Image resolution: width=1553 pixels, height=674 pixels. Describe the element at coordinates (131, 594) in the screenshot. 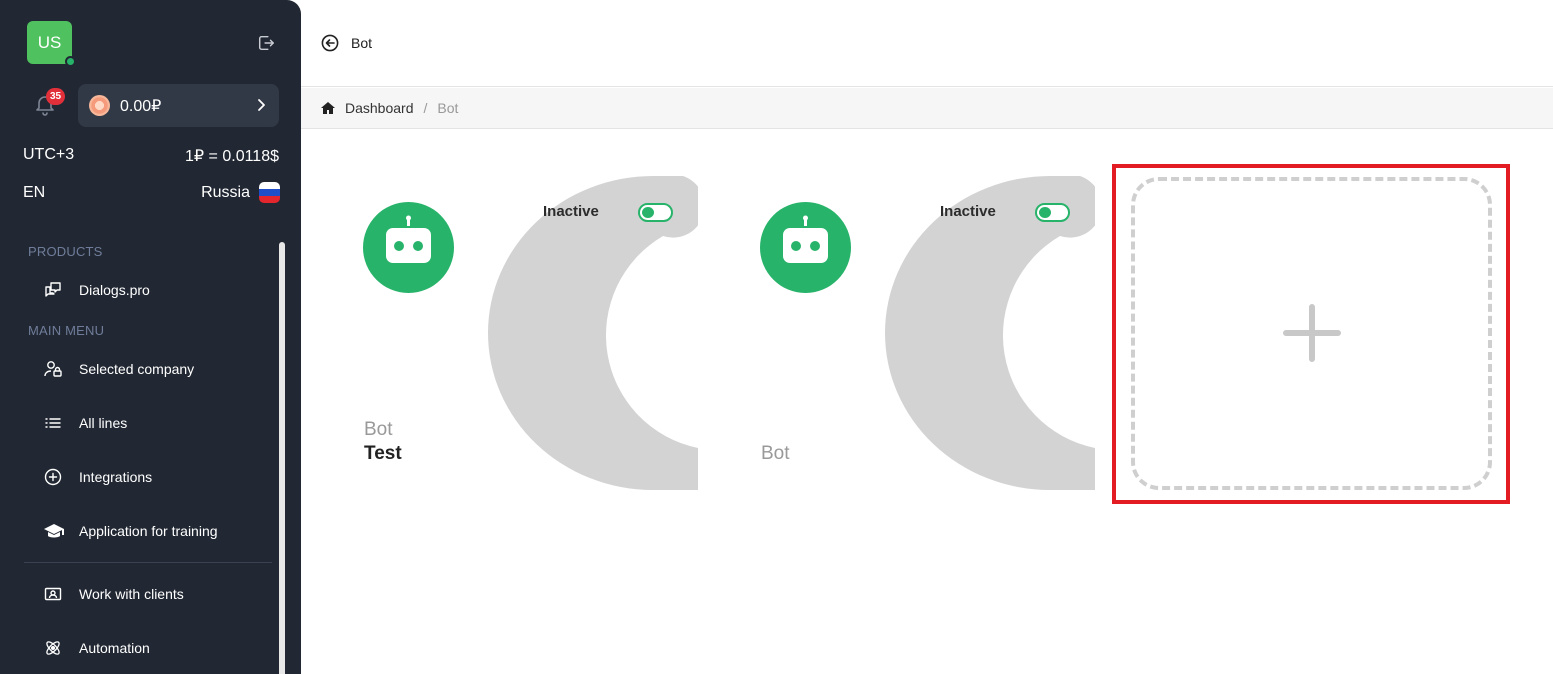

I see `sidebar-item-label: Work with clients` at that location.